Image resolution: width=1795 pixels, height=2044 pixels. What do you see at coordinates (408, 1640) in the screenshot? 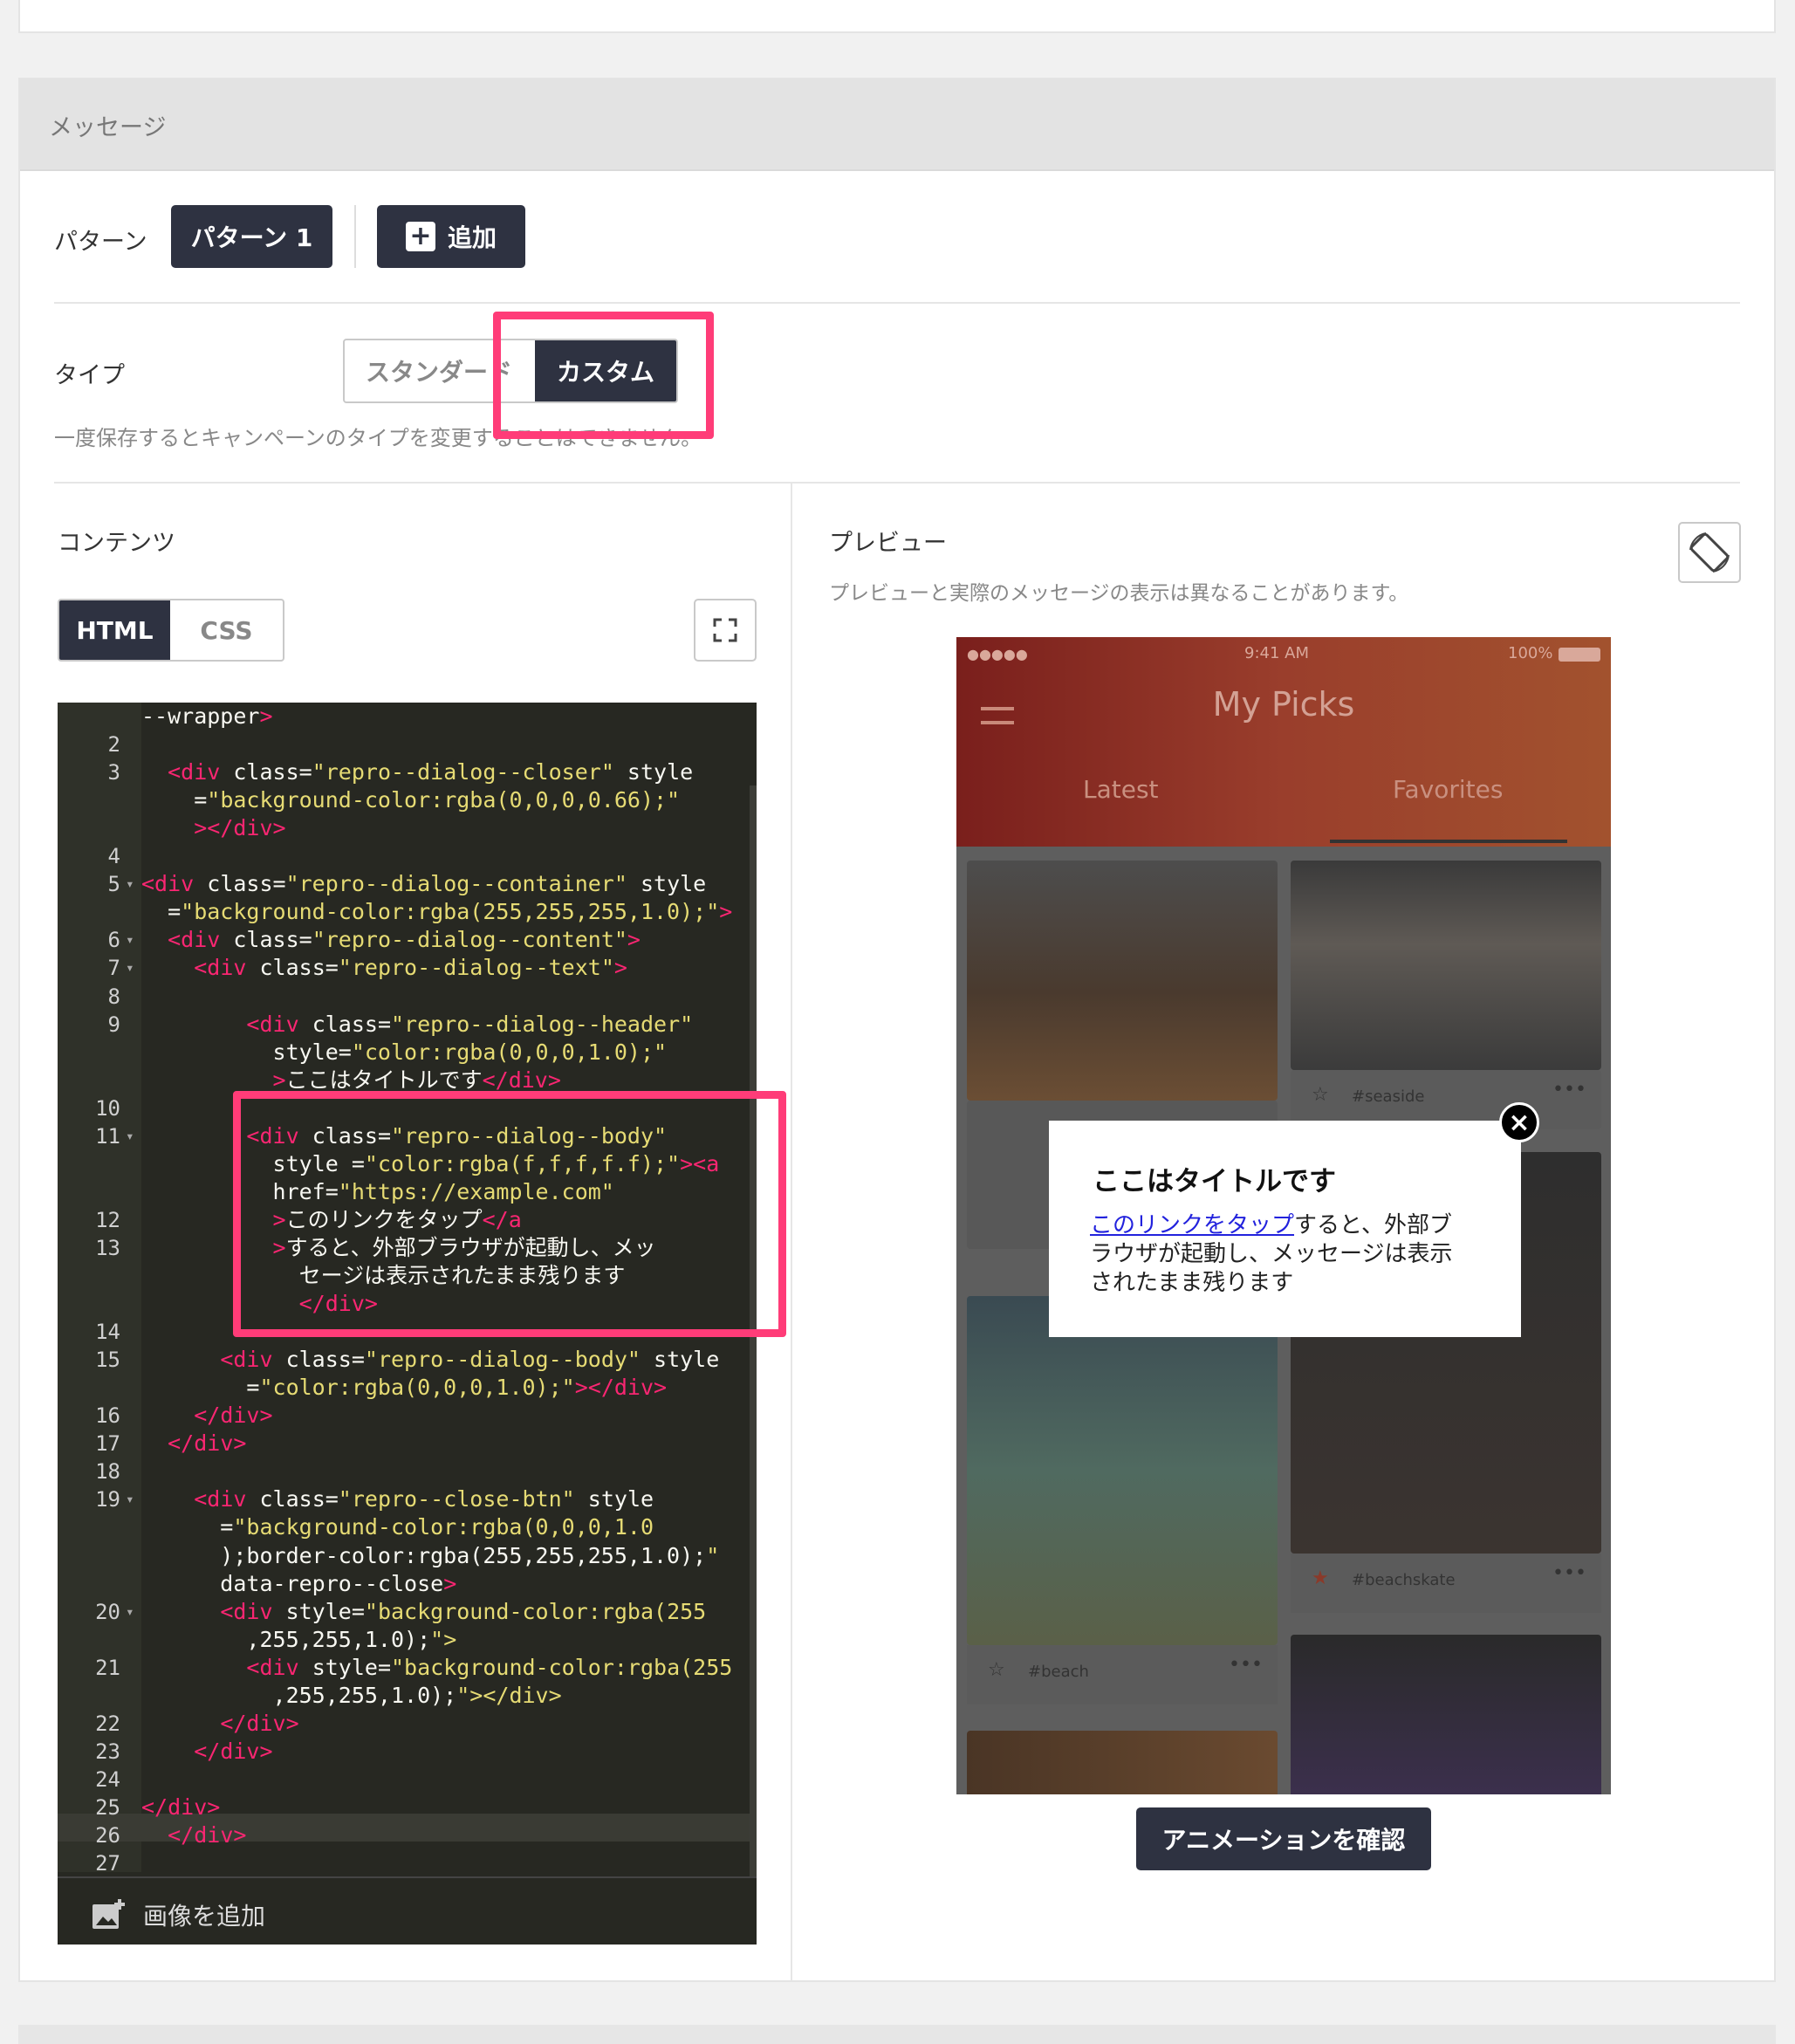
I see `code-line: ,255,255,1.0);">` at bounding box center [408, 1640].